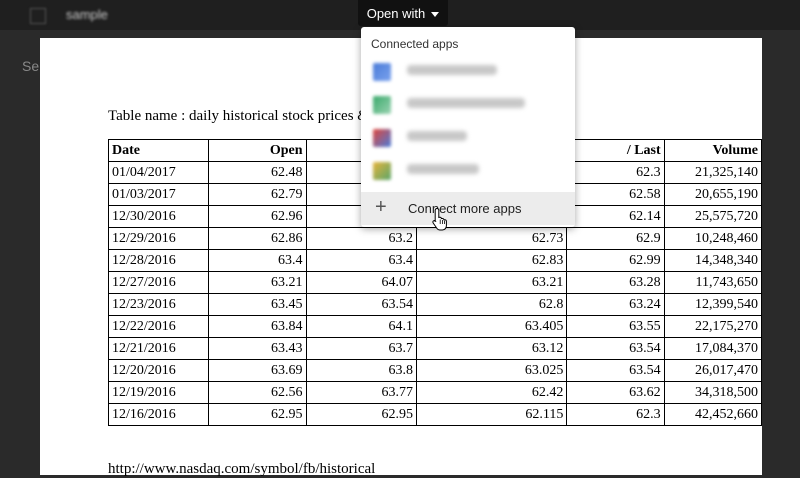 This screenshot has width=800, height=478. Describe the element at coordinates (361, 414) in the screenshot. I see `cell-high: 62.95` at that location.